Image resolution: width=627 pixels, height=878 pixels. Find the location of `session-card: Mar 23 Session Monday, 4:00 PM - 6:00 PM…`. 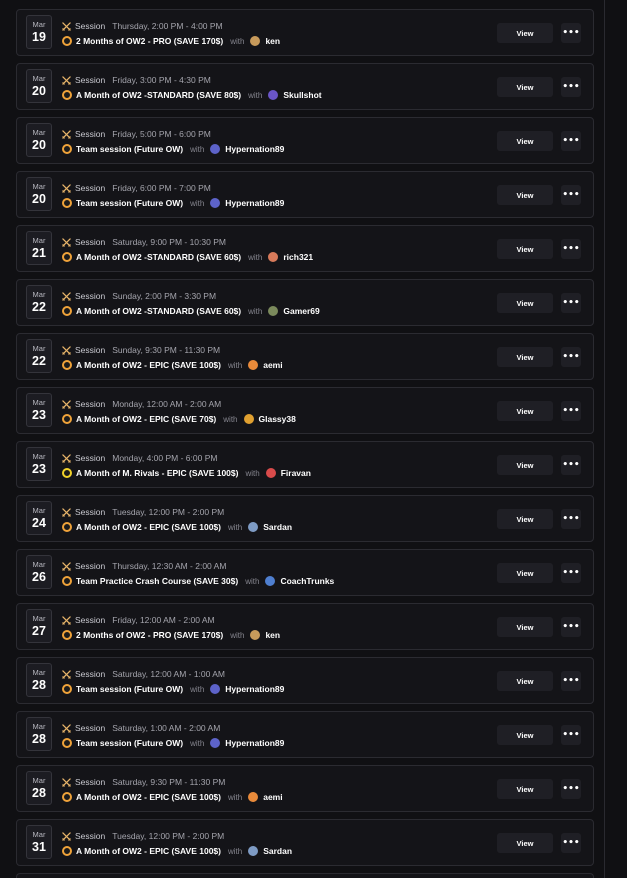

session-card: Mar 23 Session Monday, 4:00 PM - 6:00 PM… is located at coordinates (305, 464).